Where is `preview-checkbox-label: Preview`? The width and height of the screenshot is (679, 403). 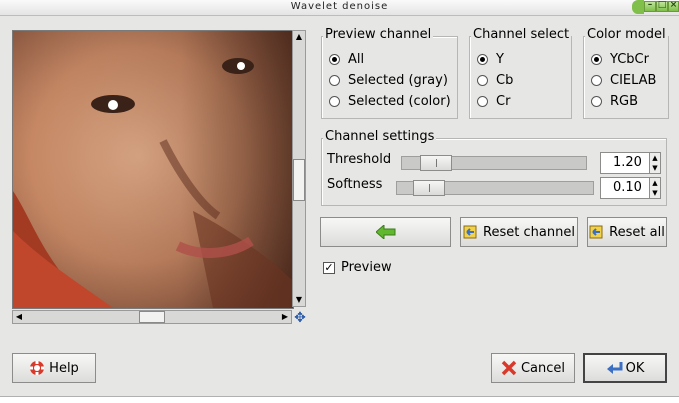 preview-checkbox-label: Preview is located at coordinates (366, 267).